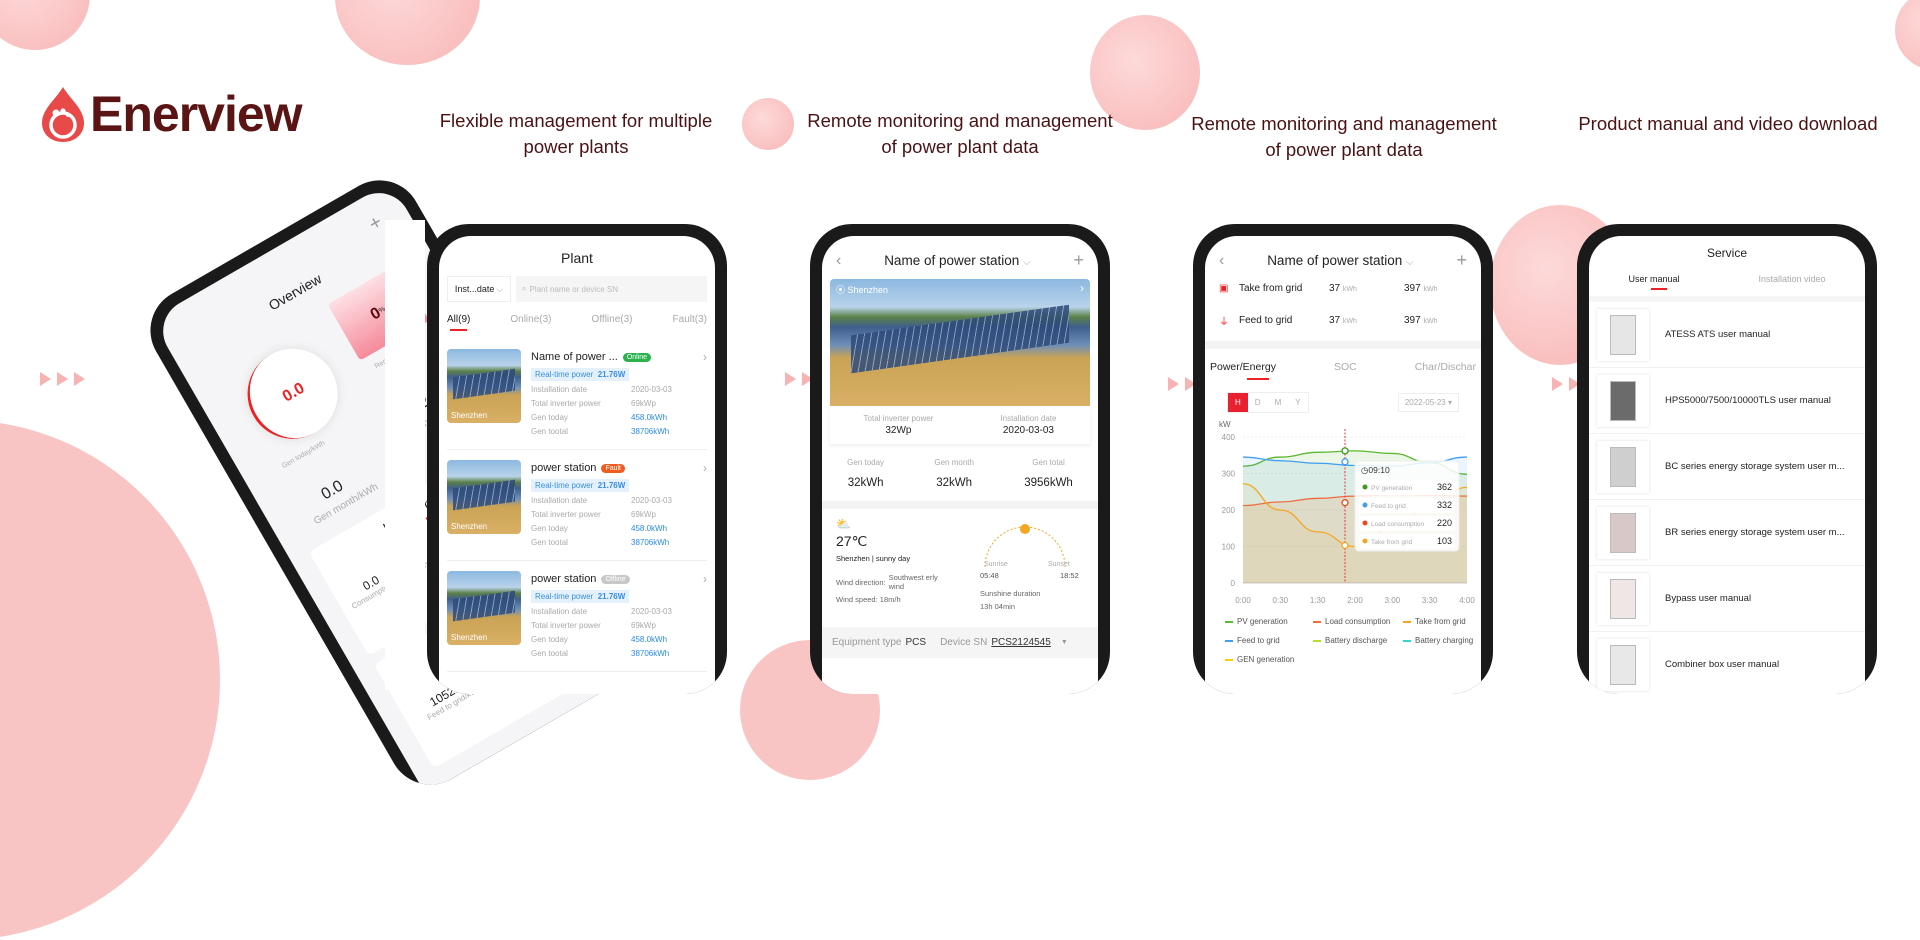 The height and width of the screenshot is (940, 1920). I want to click on period-hour: H, so click(1238, 402).